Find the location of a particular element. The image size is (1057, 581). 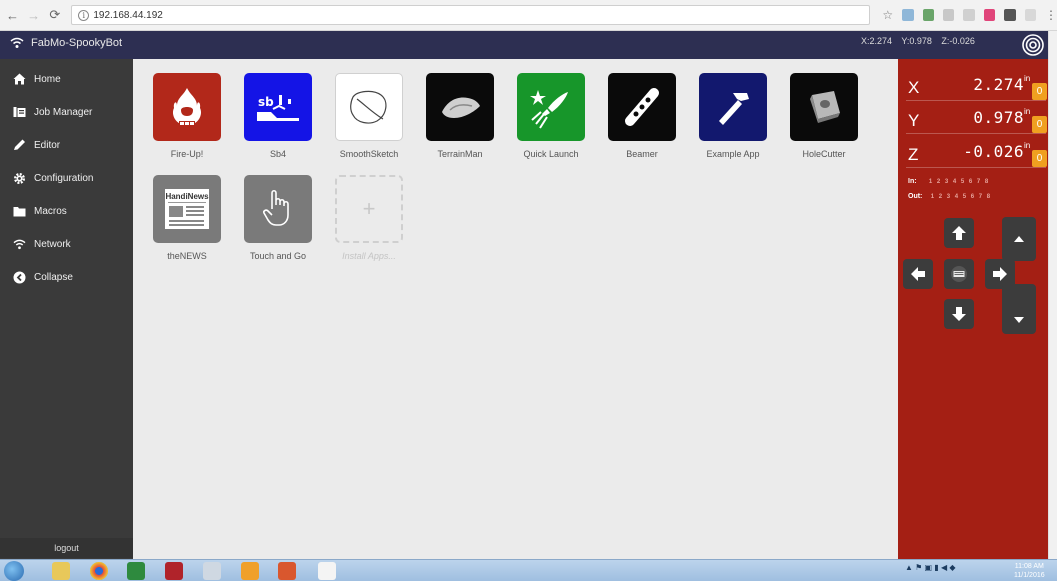

system-tray: ▲ ⚑ ▣ ▮ ◀ ◆ is located at coordinates (930, 567).